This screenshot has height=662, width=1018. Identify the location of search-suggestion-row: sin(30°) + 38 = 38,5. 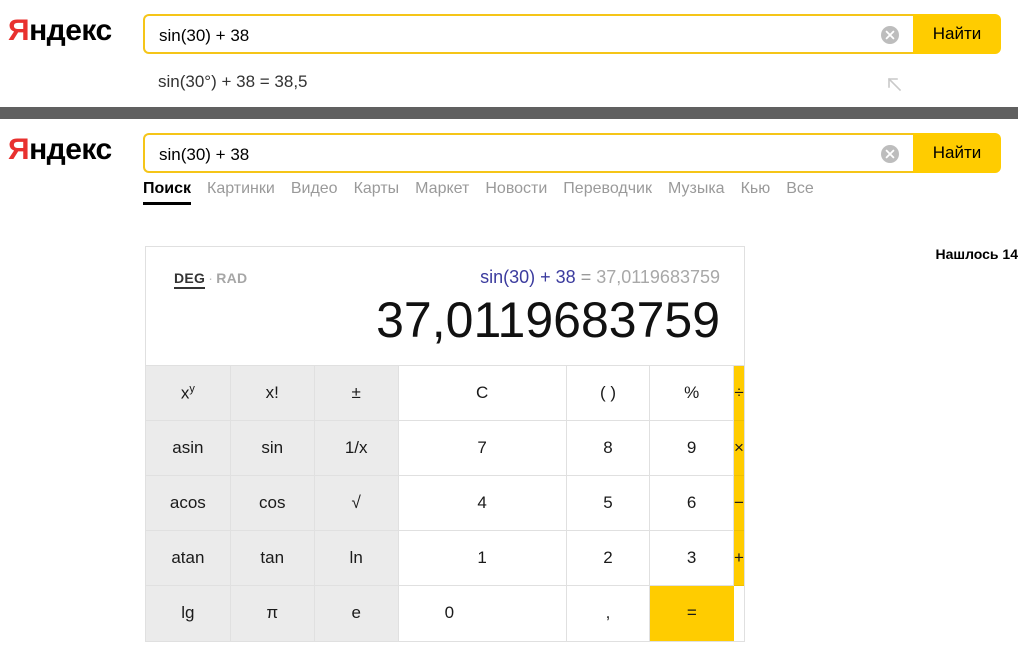
(509, 84).